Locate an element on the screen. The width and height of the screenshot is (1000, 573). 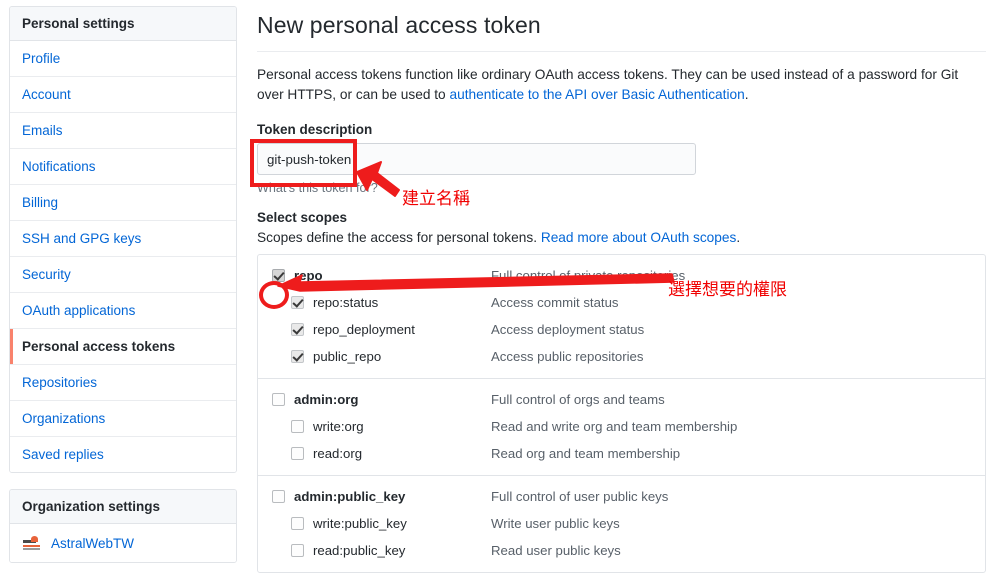
intro-text-after: . is located at coordinates (746, 94).